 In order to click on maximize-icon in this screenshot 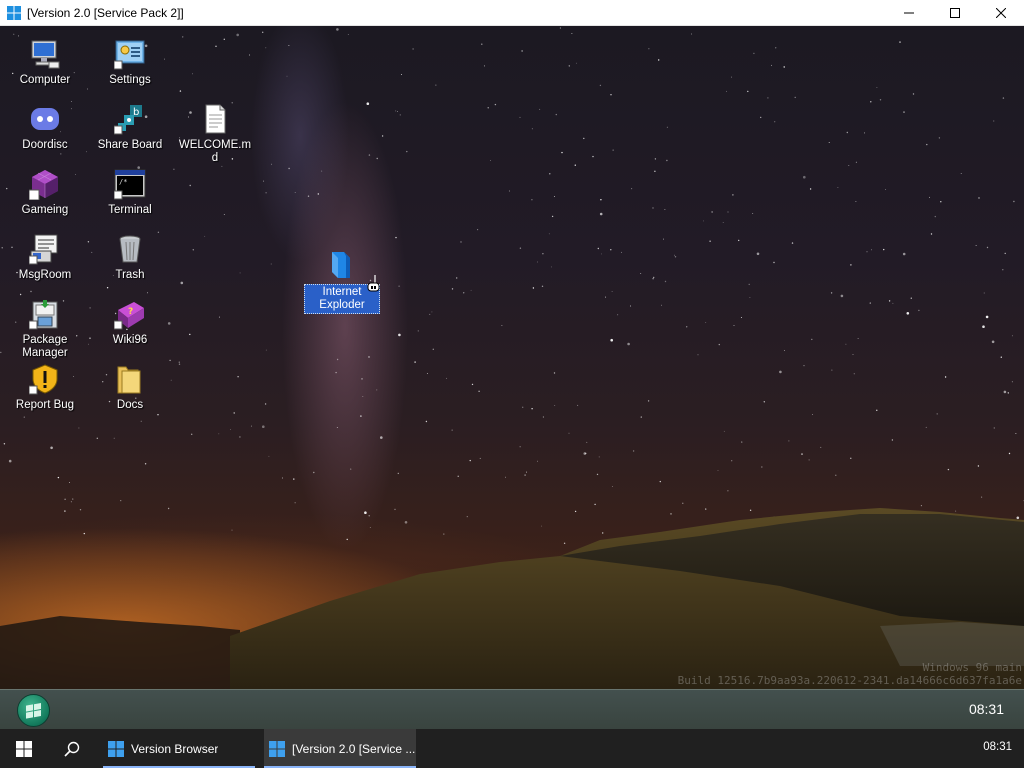, I will do `click(955, 13)`.